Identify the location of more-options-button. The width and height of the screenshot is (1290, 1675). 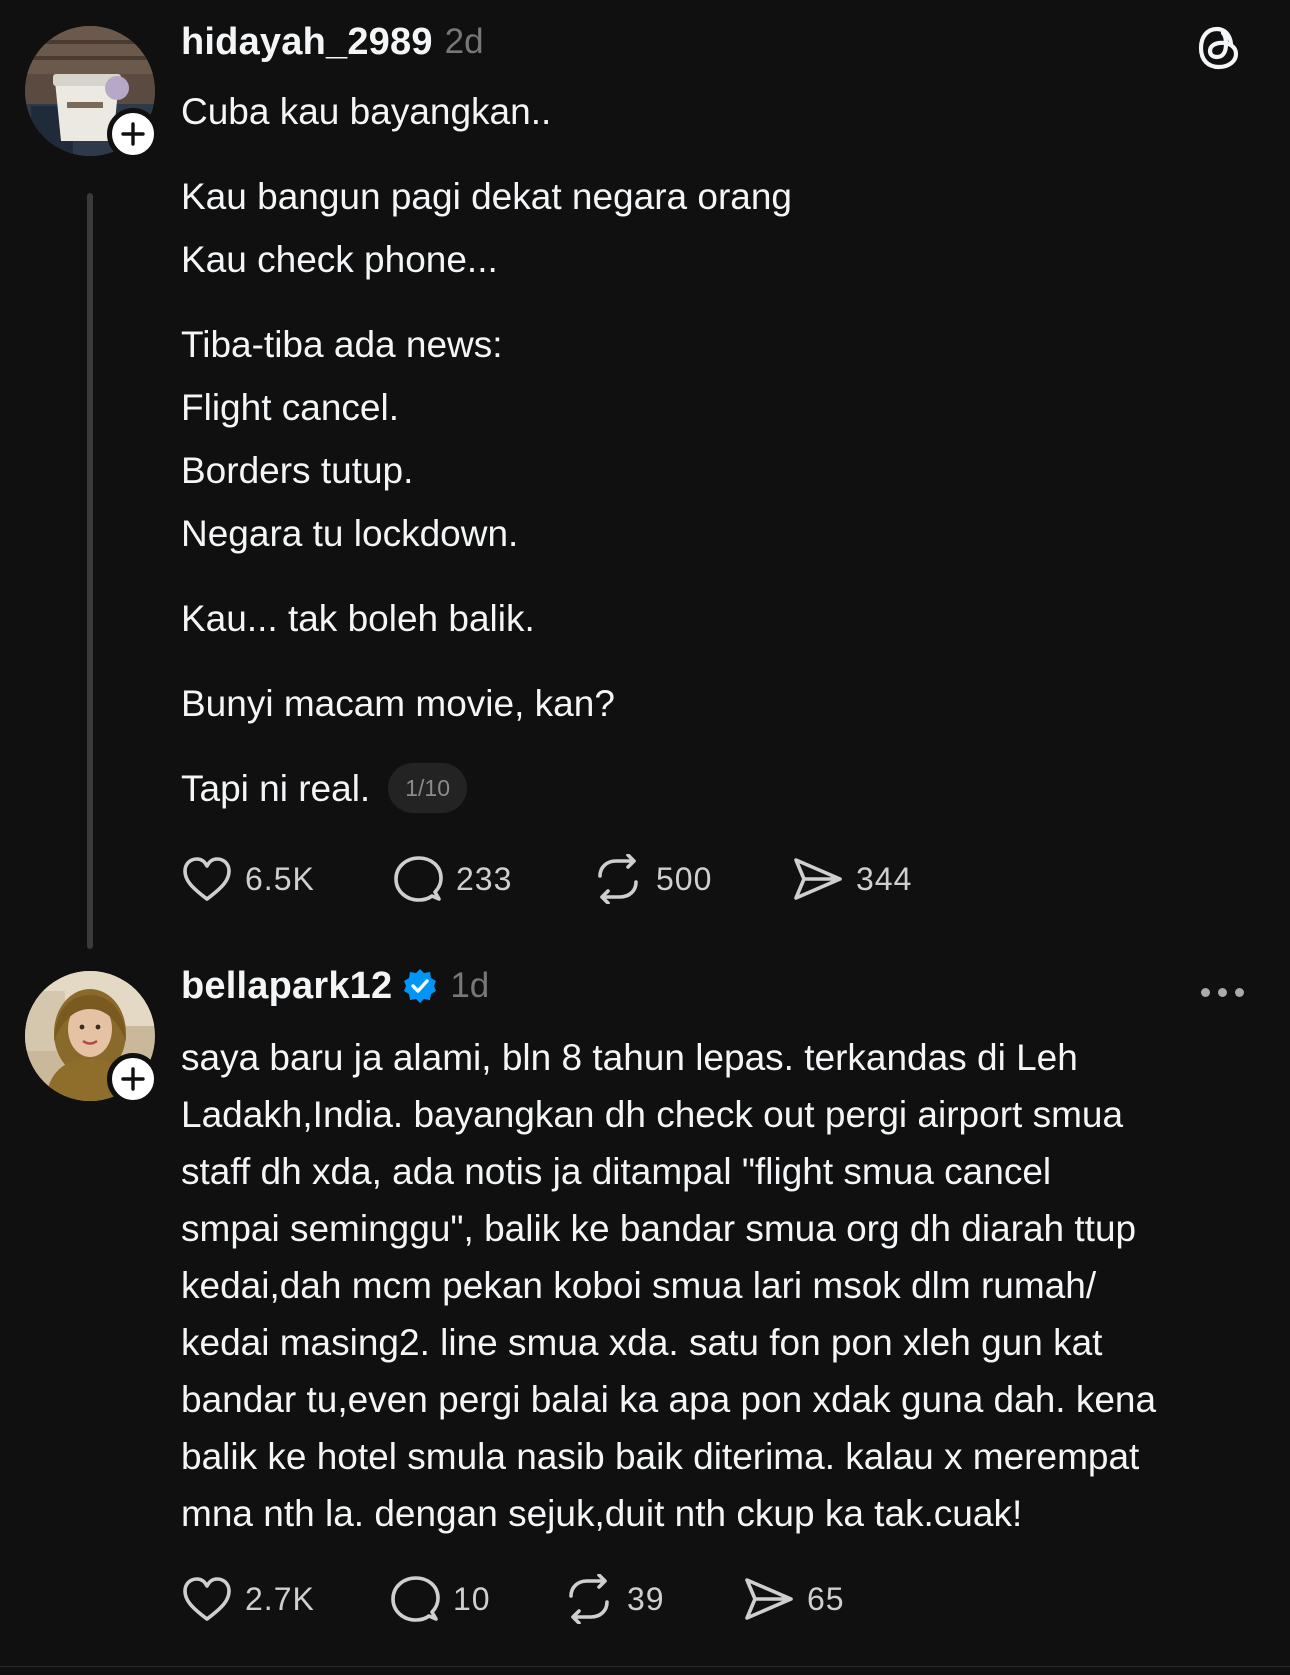
(1222, 992).